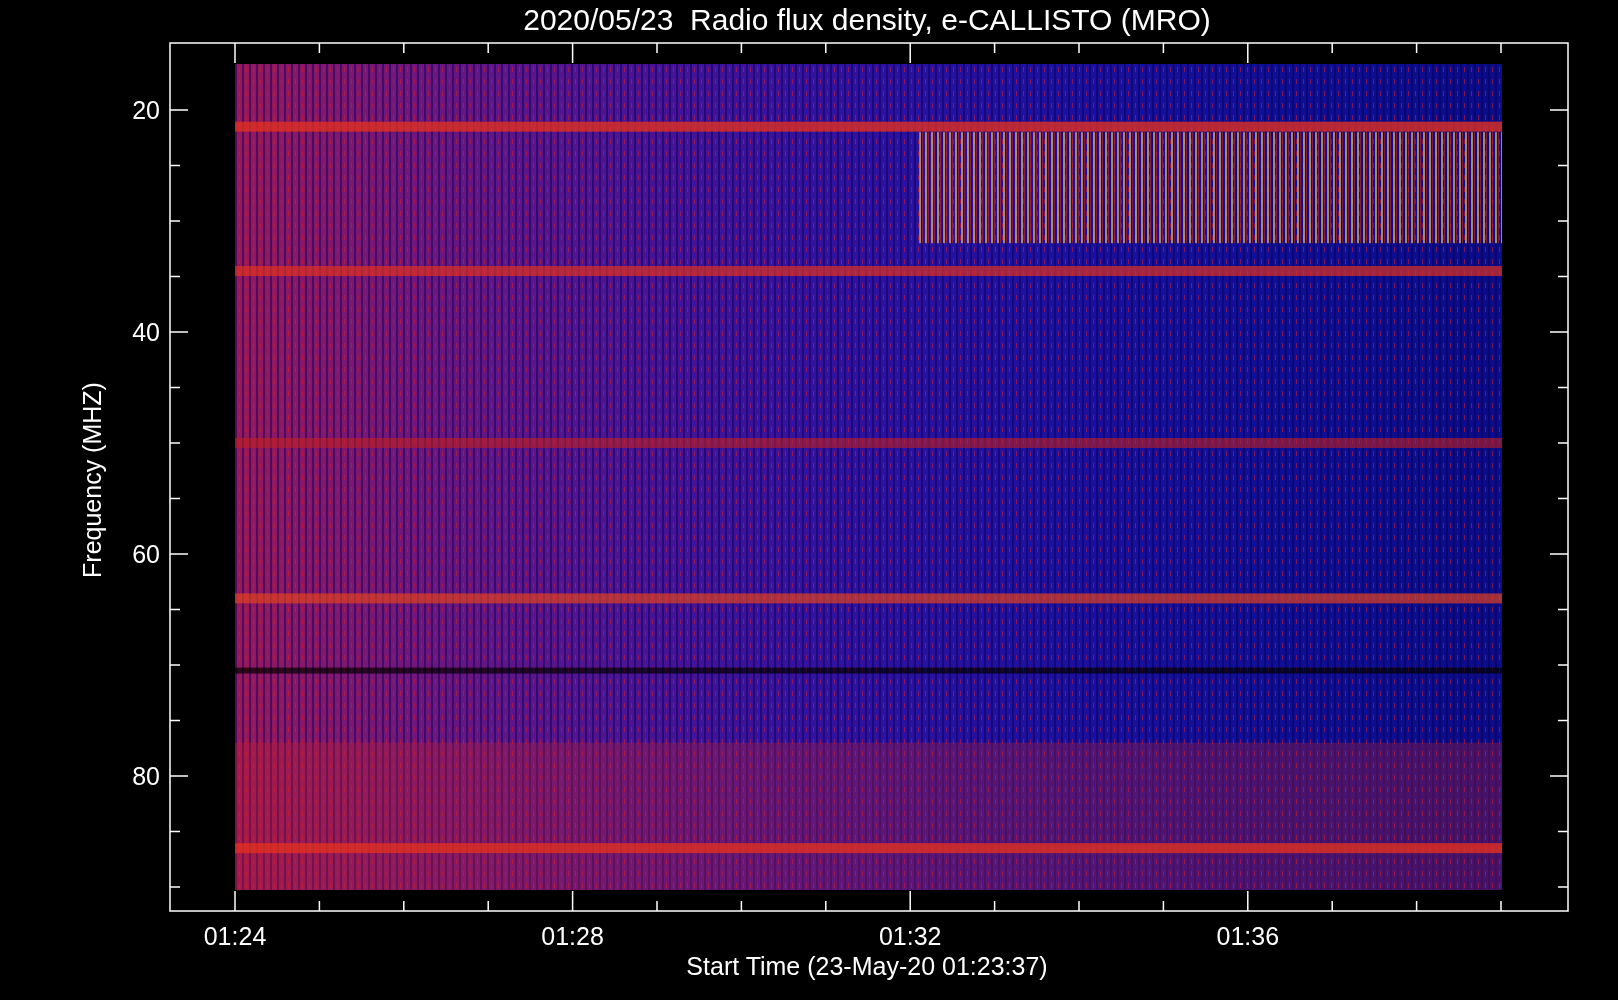 This screenshot has height=1000, width=1618. I want to click on tick-label: 80, so click(146, 776).